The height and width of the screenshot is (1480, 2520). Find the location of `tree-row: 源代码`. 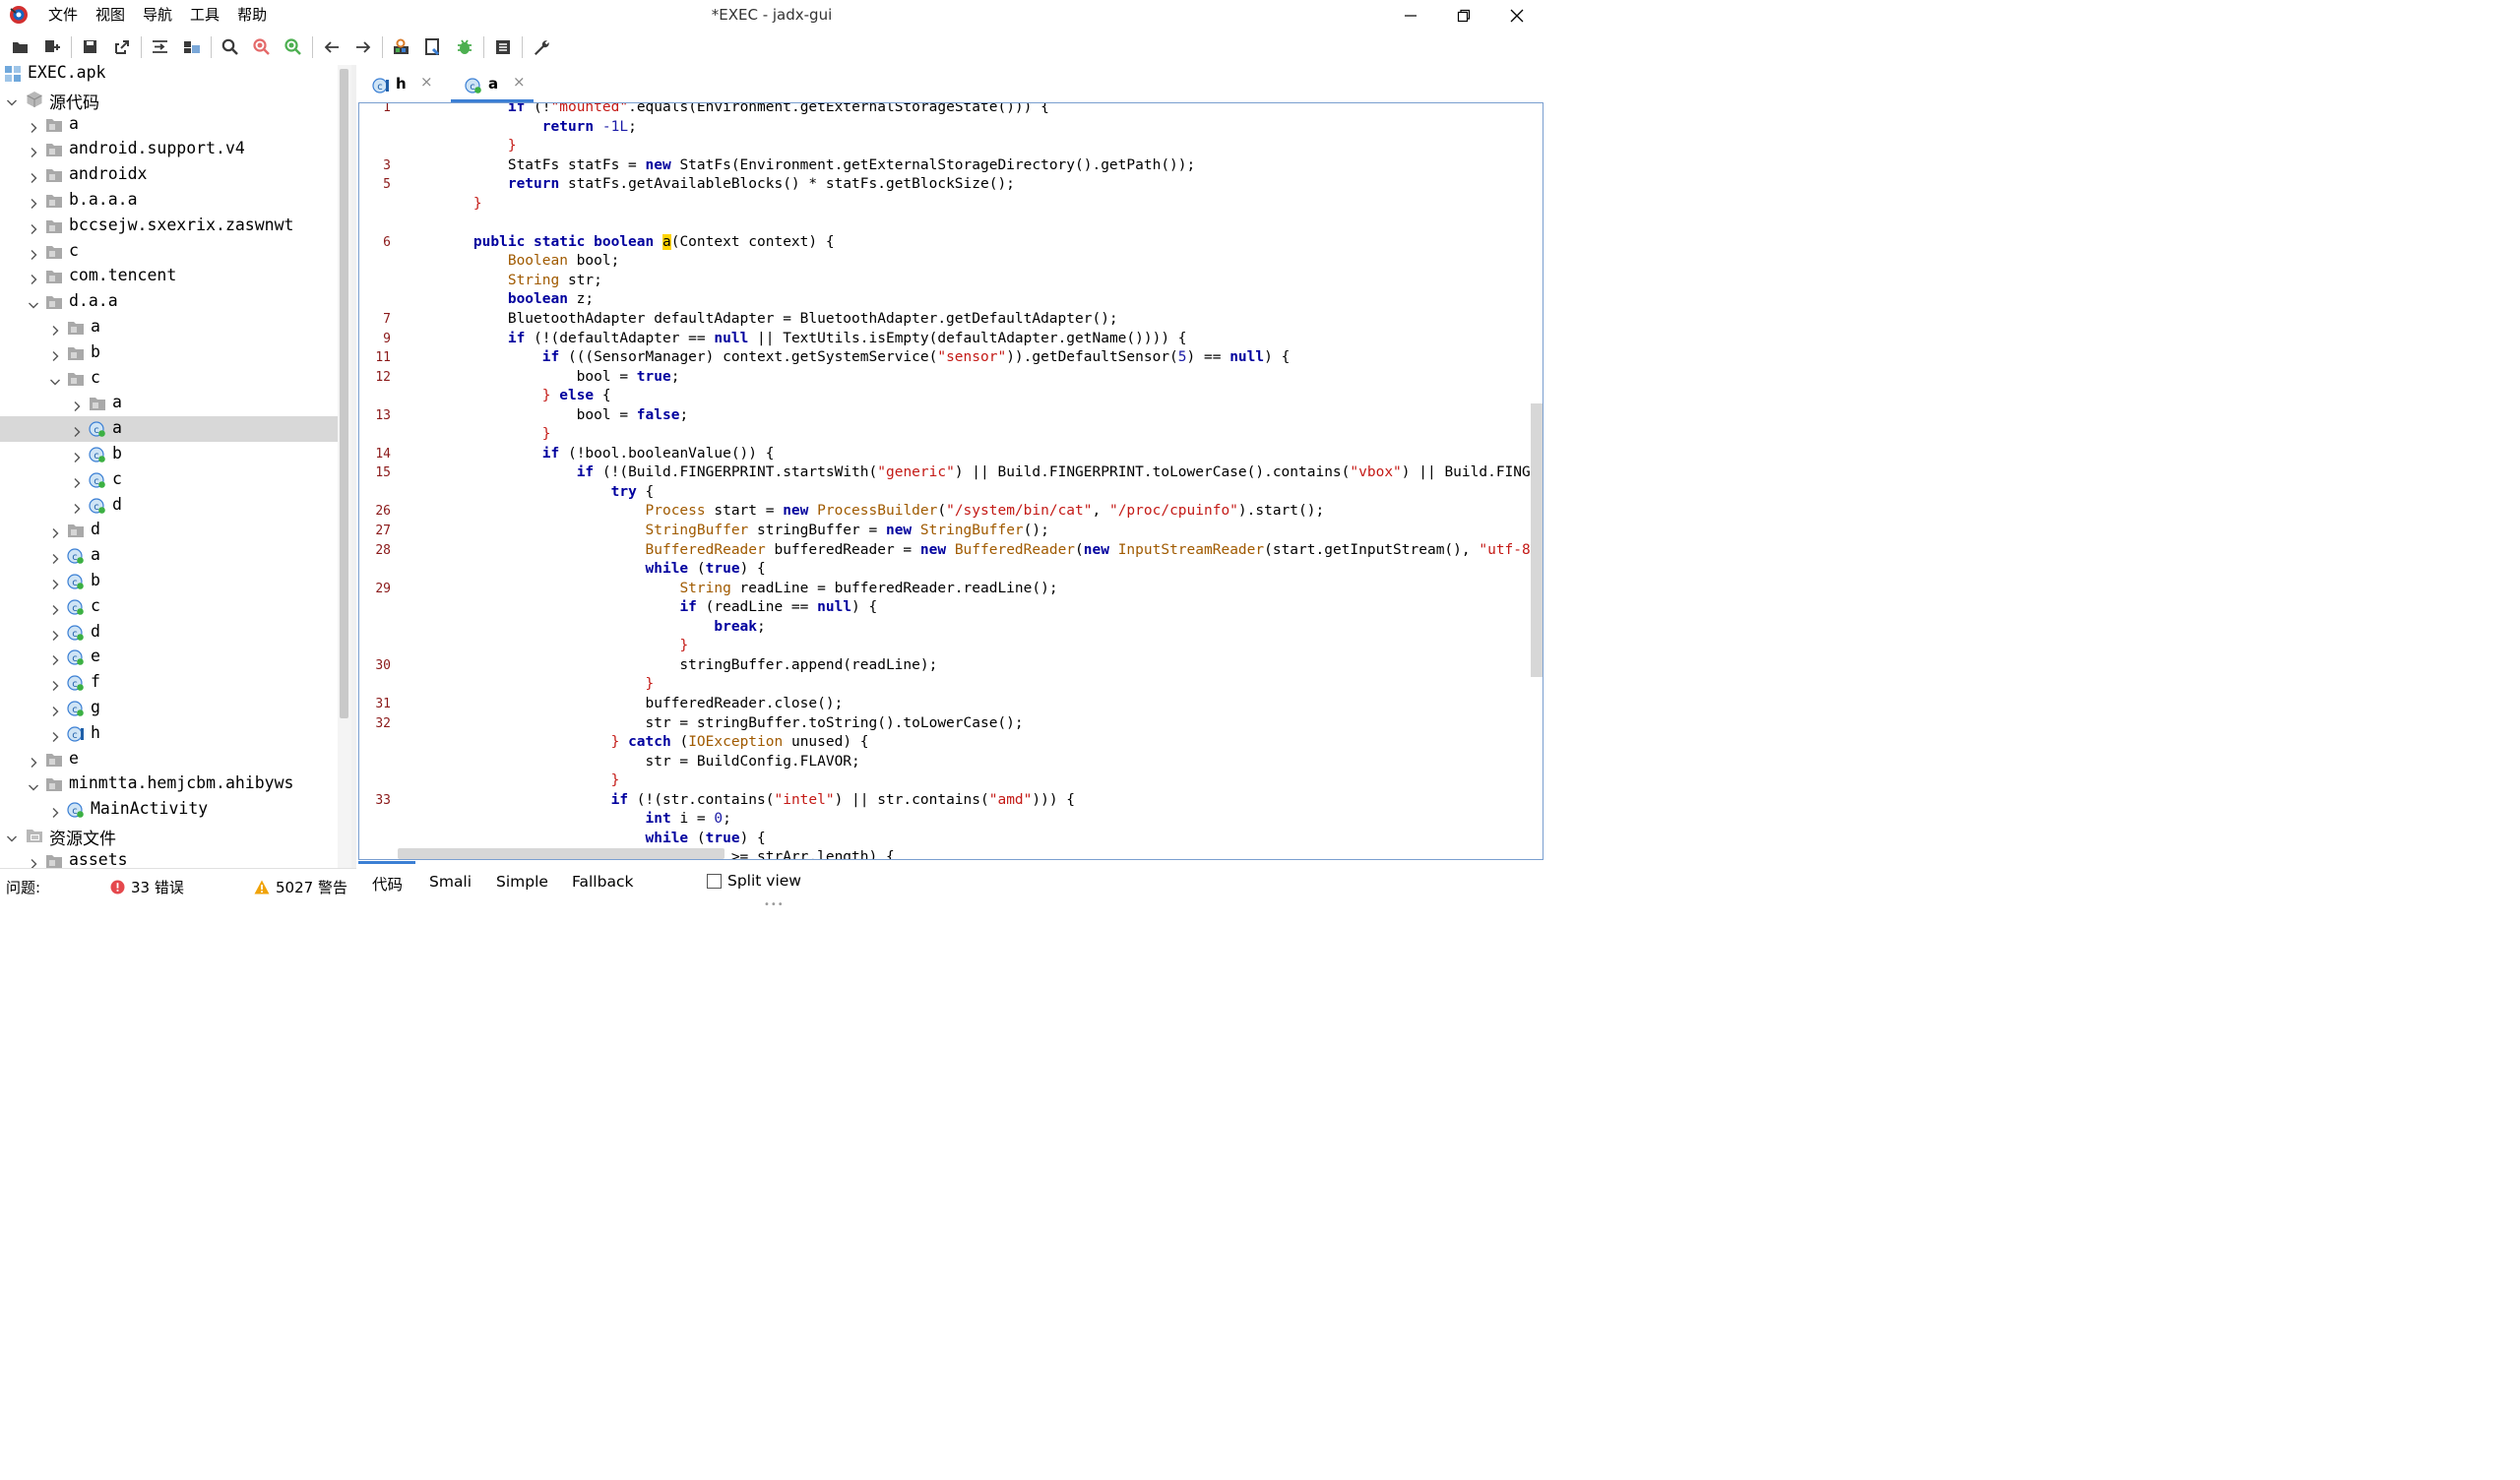

tree-row: 源代码 is located at coordinates (169, 100).